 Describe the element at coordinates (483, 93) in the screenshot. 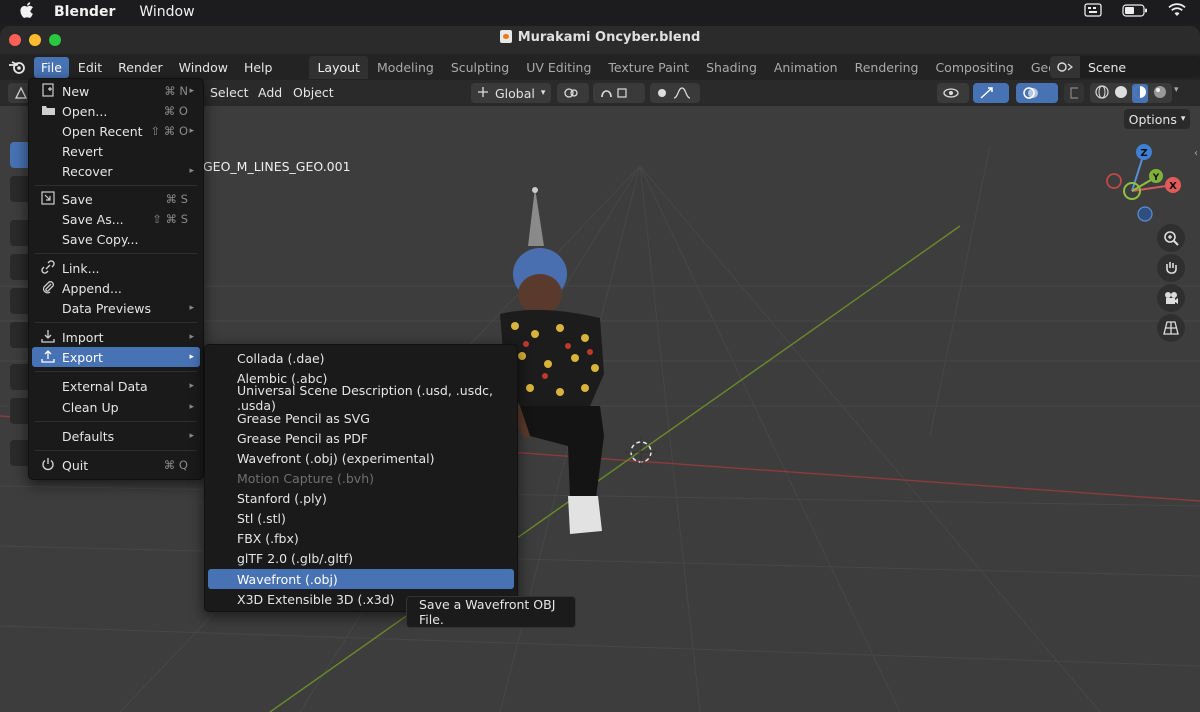

I see `orientation-icon` at that location.